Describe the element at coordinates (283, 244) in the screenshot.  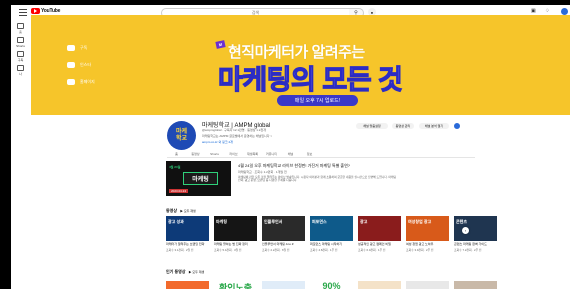
I see `video-title: 인플루언서 마케팅 A to Z` at that location.